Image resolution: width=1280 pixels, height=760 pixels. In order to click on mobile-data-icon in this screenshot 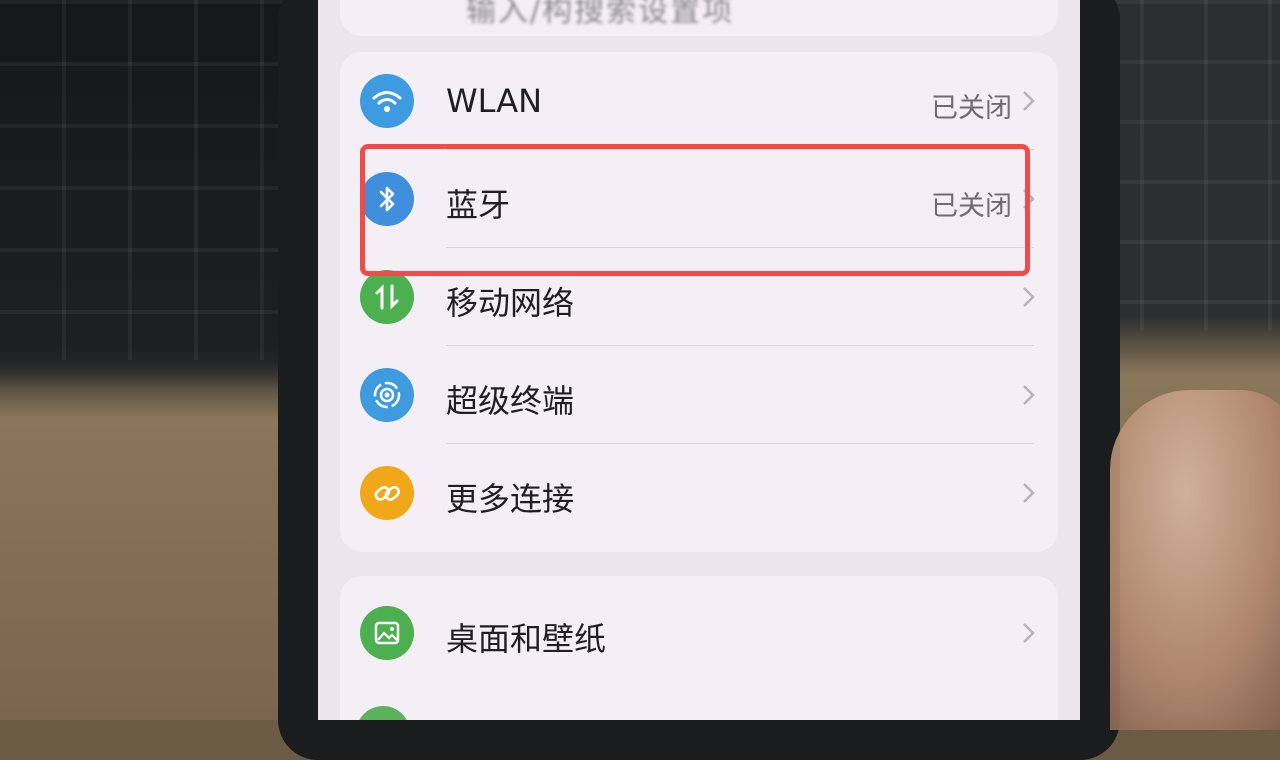, I will do `click(387, 297)`.